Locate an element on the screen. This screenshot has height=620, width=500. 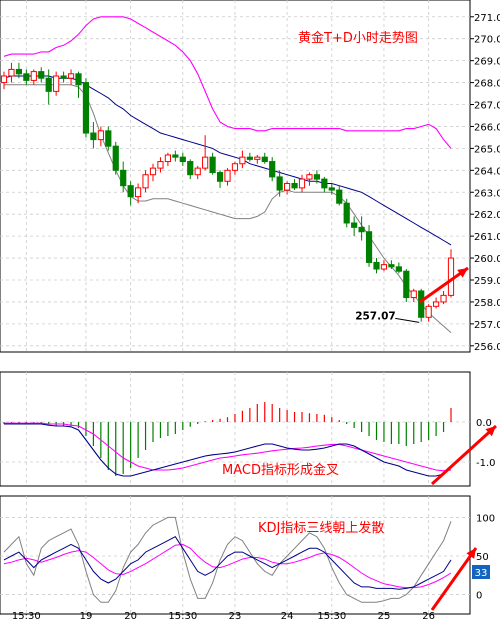
kdj-up-arrow is located at coordinates (454, 579).